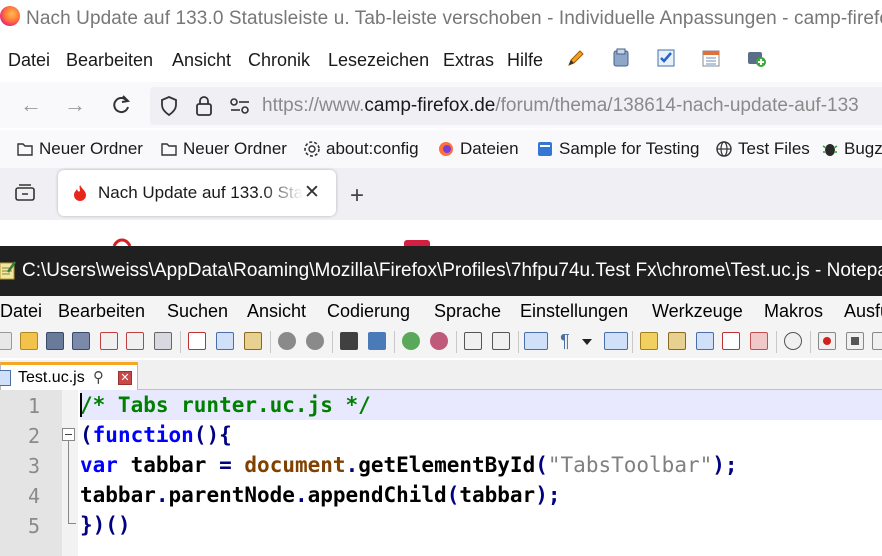  What do you see at coordinates (6, 341) in the screenshot?
I see `new-file-icon` at bounding box center [6, 341].